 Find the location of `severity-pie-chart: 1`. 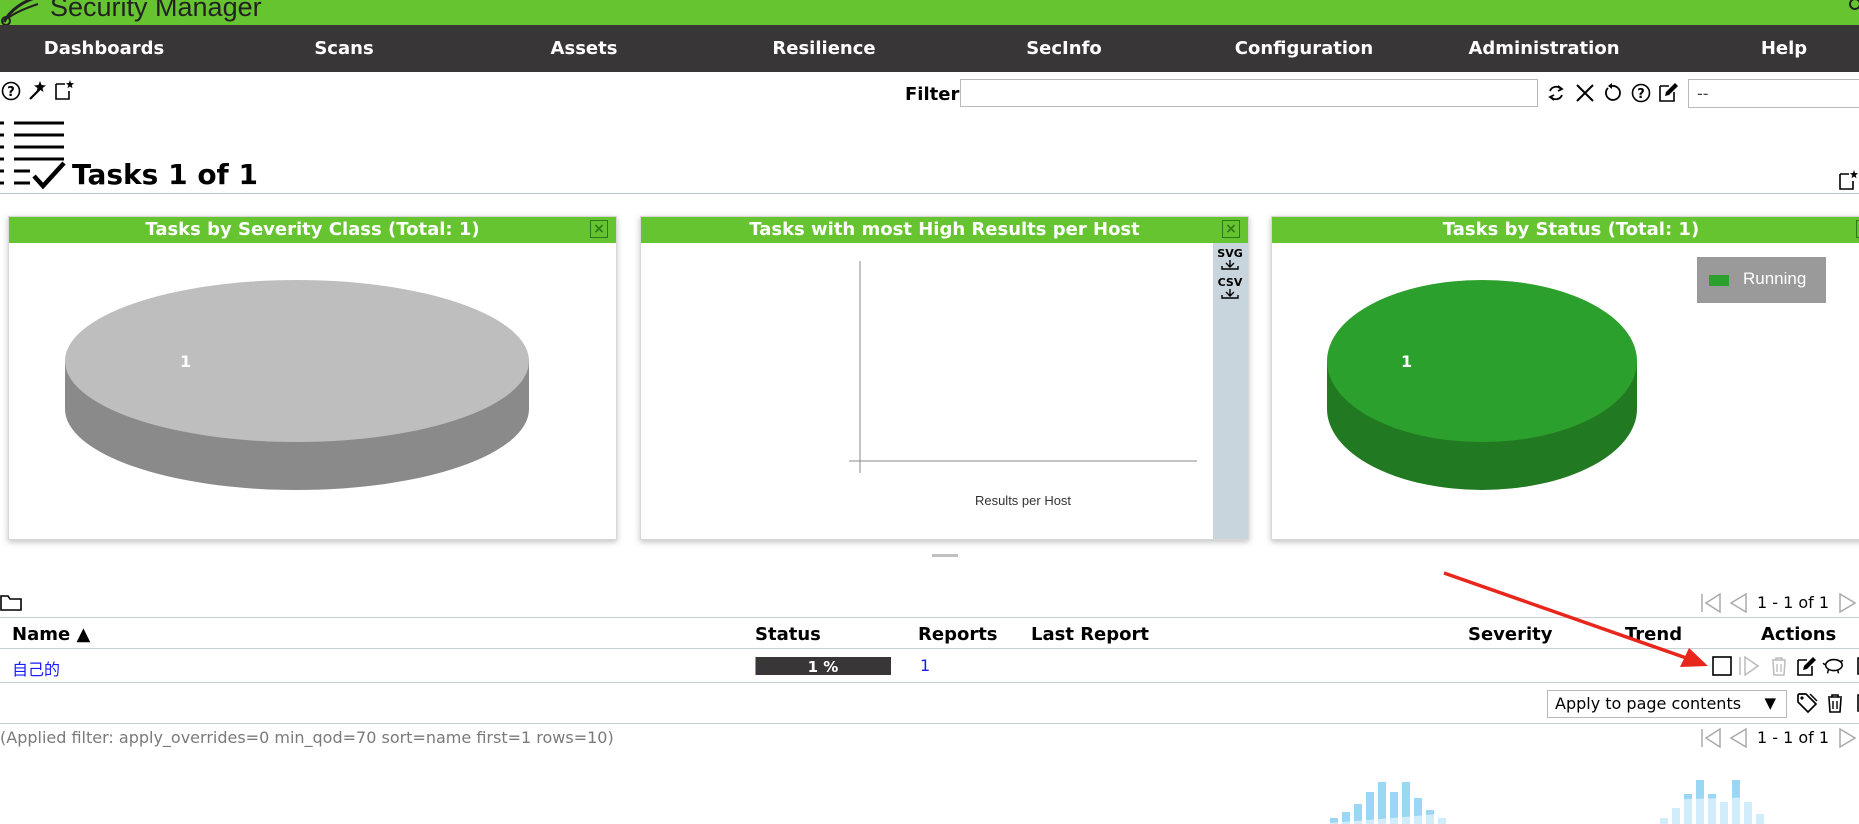

severity-pie-chart: 1 is located at coordinates (297, 385).